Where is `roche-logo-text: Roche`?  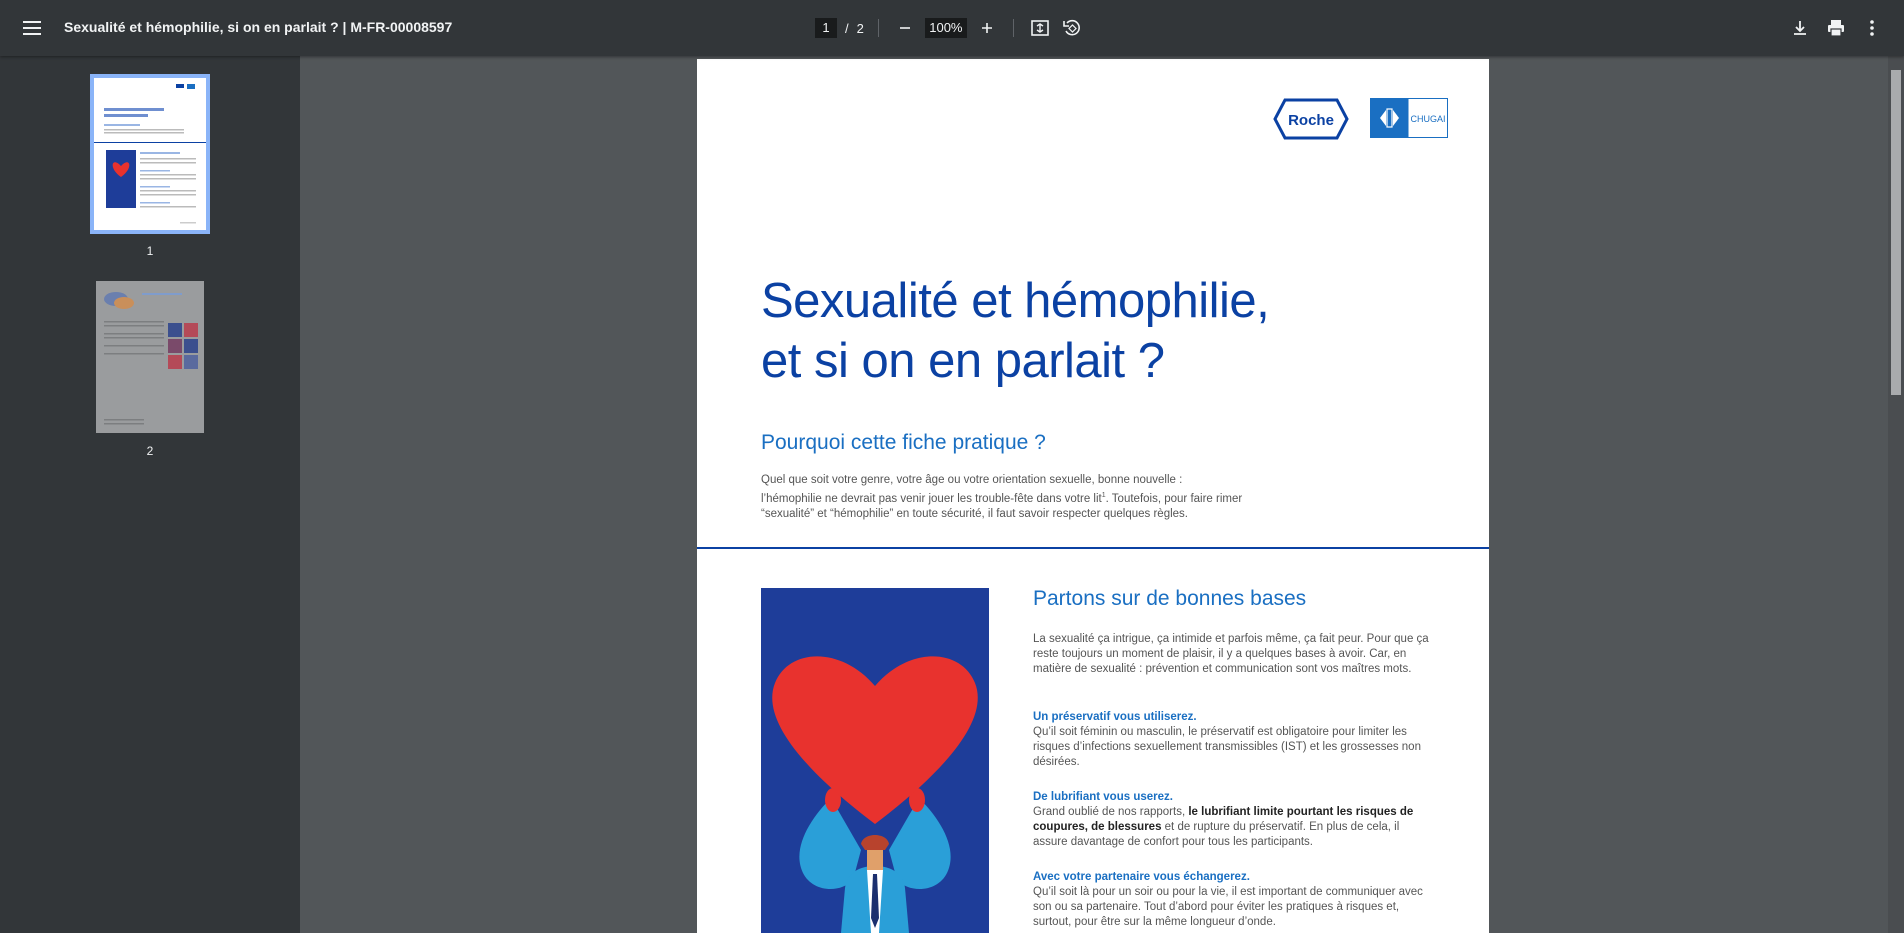
roche-logo-text: Roche is located at coordinates (1311, 120).